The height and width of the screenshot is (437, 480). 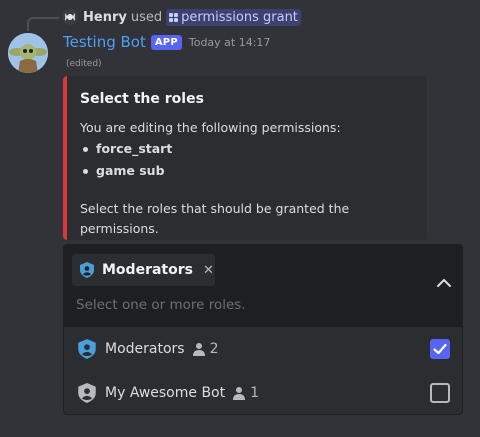 What do you see at coordinates (145, 349) in the screenshot?
I see `role-option-label: Moderators` at bounding box center [145, 349].